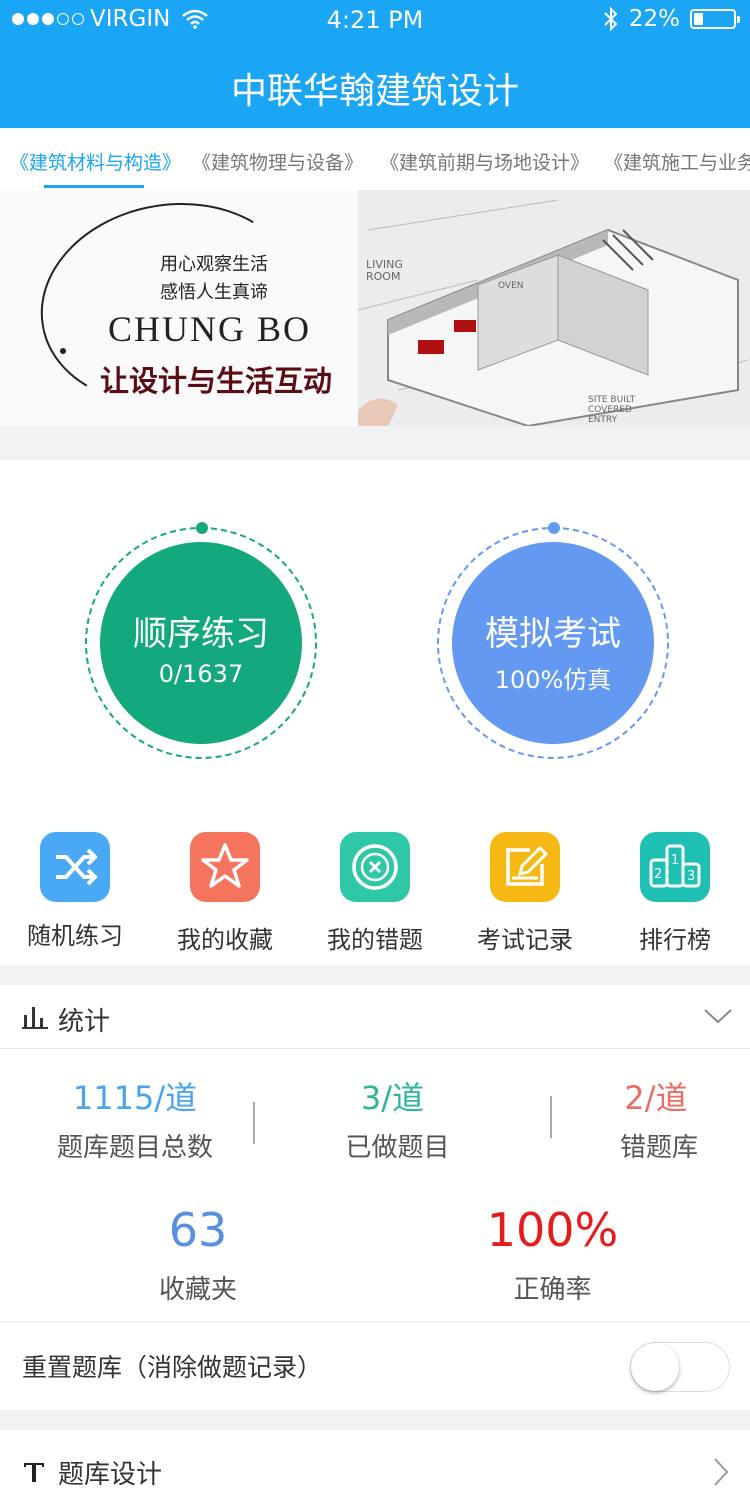  Describe the element at coordinates (216, 381) in the screenshot. I see `banner-tagline: 让设计与生活互动` at that location.